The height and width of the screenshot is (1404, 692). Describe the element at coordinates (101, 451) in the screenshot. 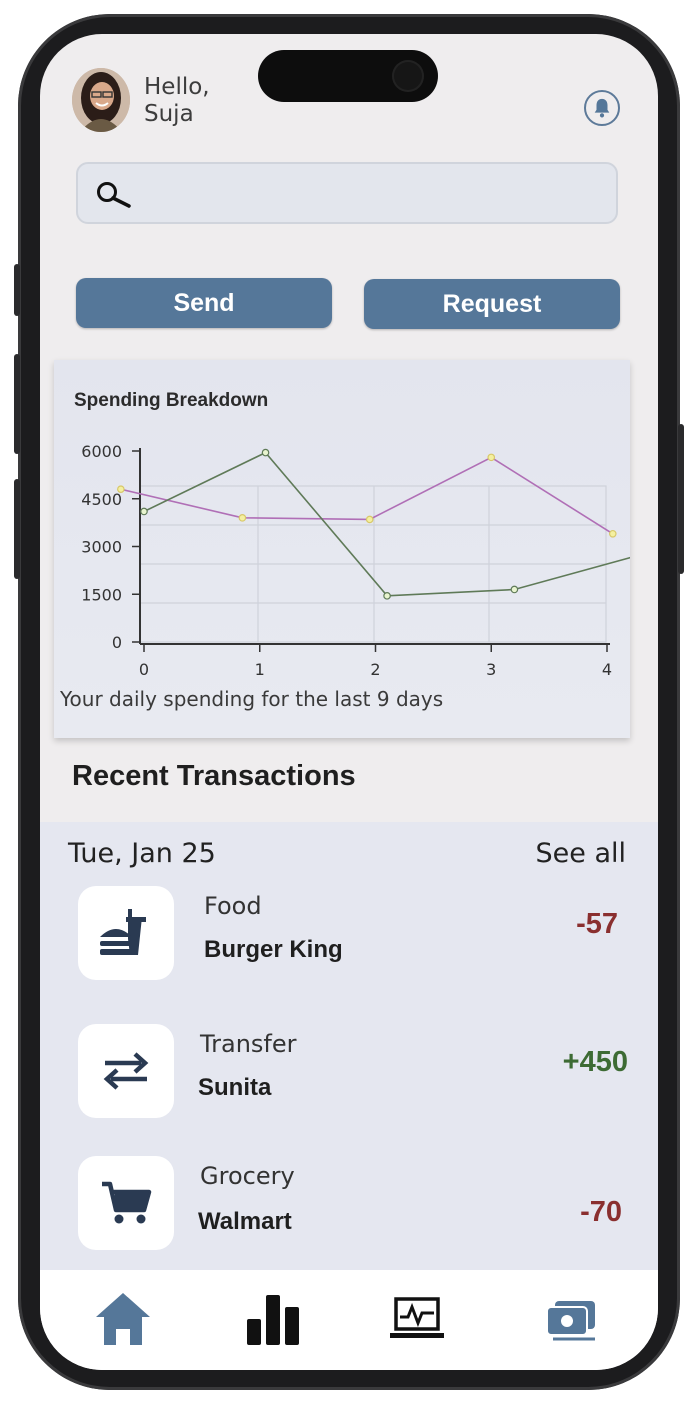

I see `chart-y-tick-label: 6000` at that location.